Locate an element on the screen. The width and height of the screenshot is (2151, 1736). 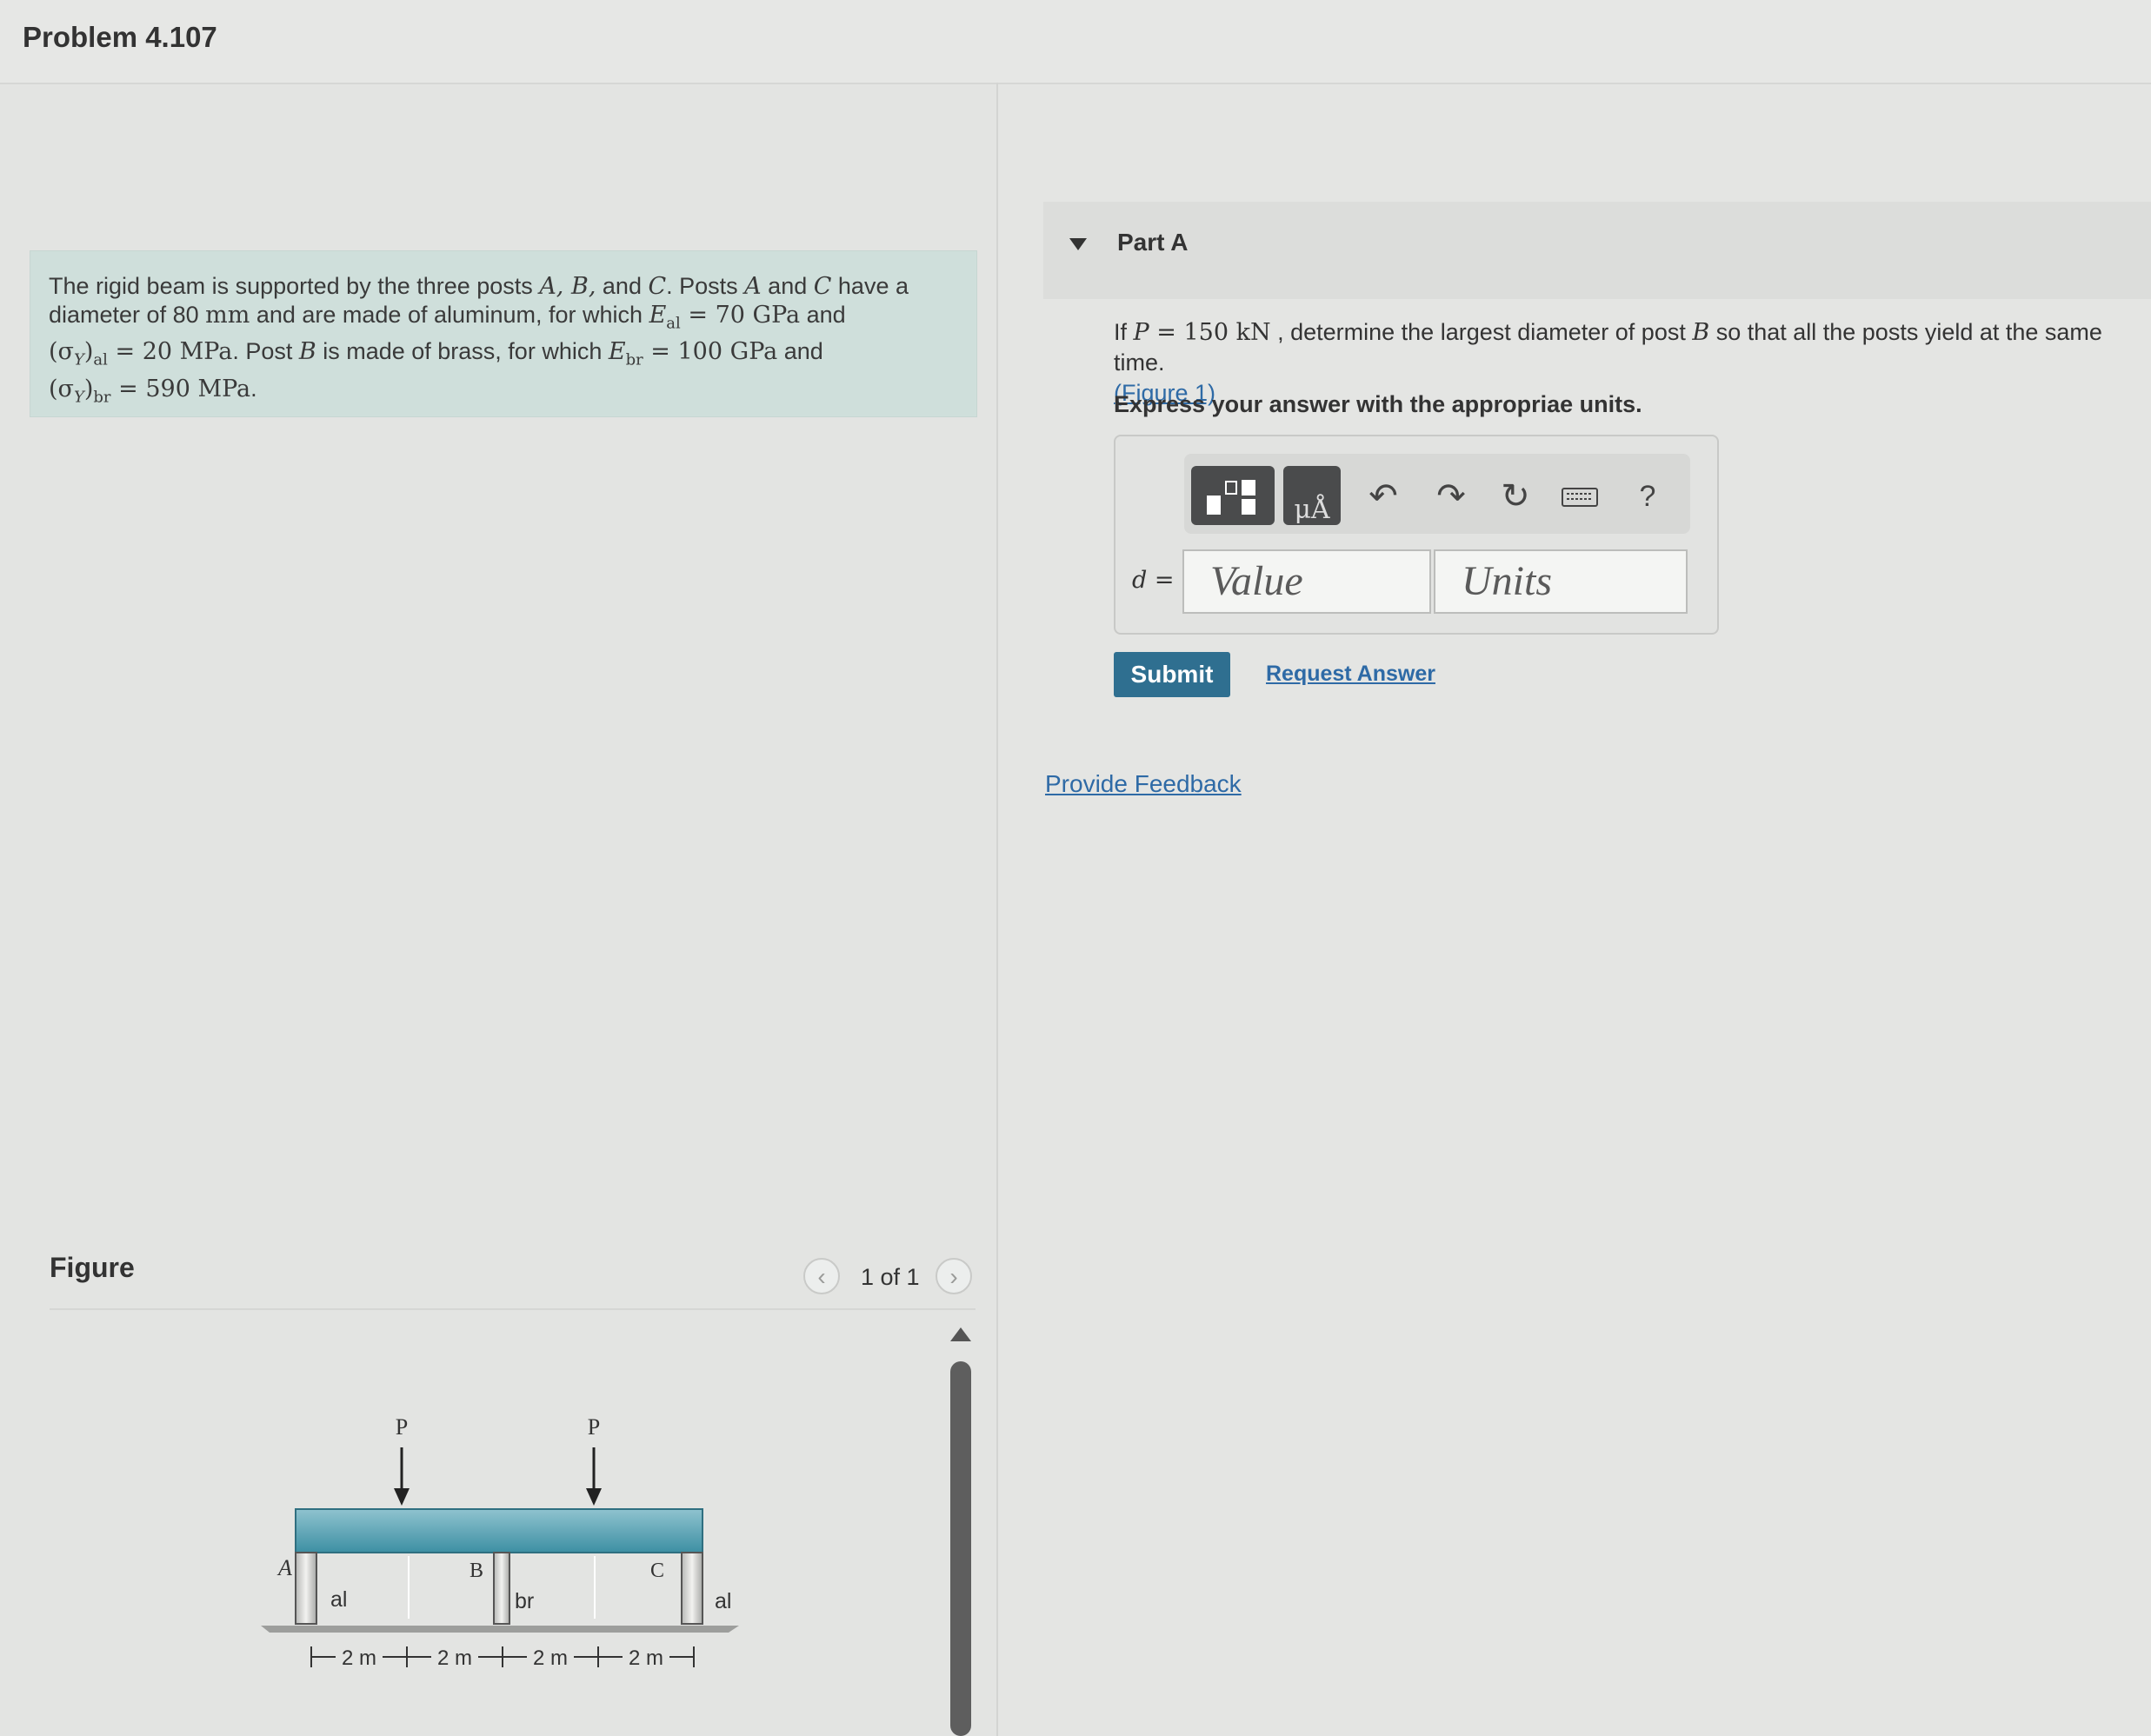
scroll-up-arrow-icon is located at coordinates (960, 1334).